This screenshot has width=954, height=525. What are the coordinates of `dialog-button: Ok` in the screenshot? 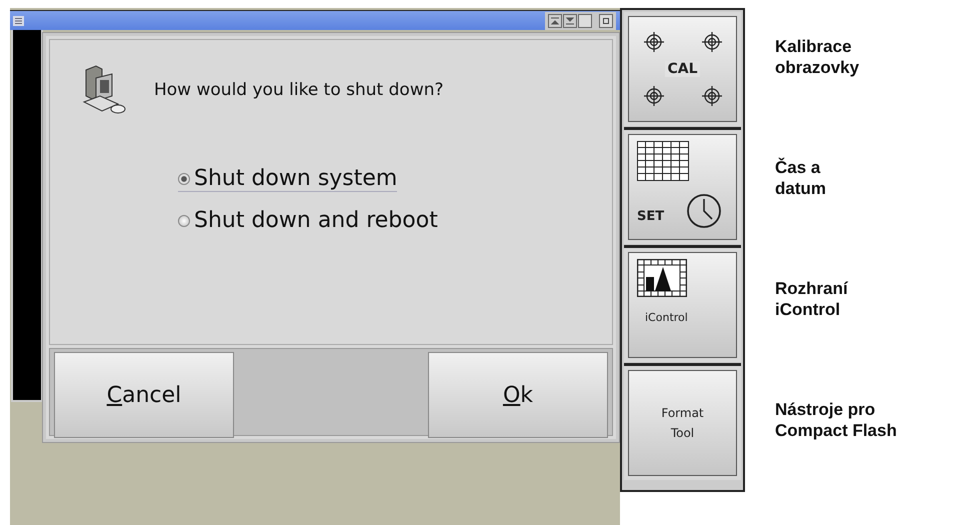 It's located at (518, 395).